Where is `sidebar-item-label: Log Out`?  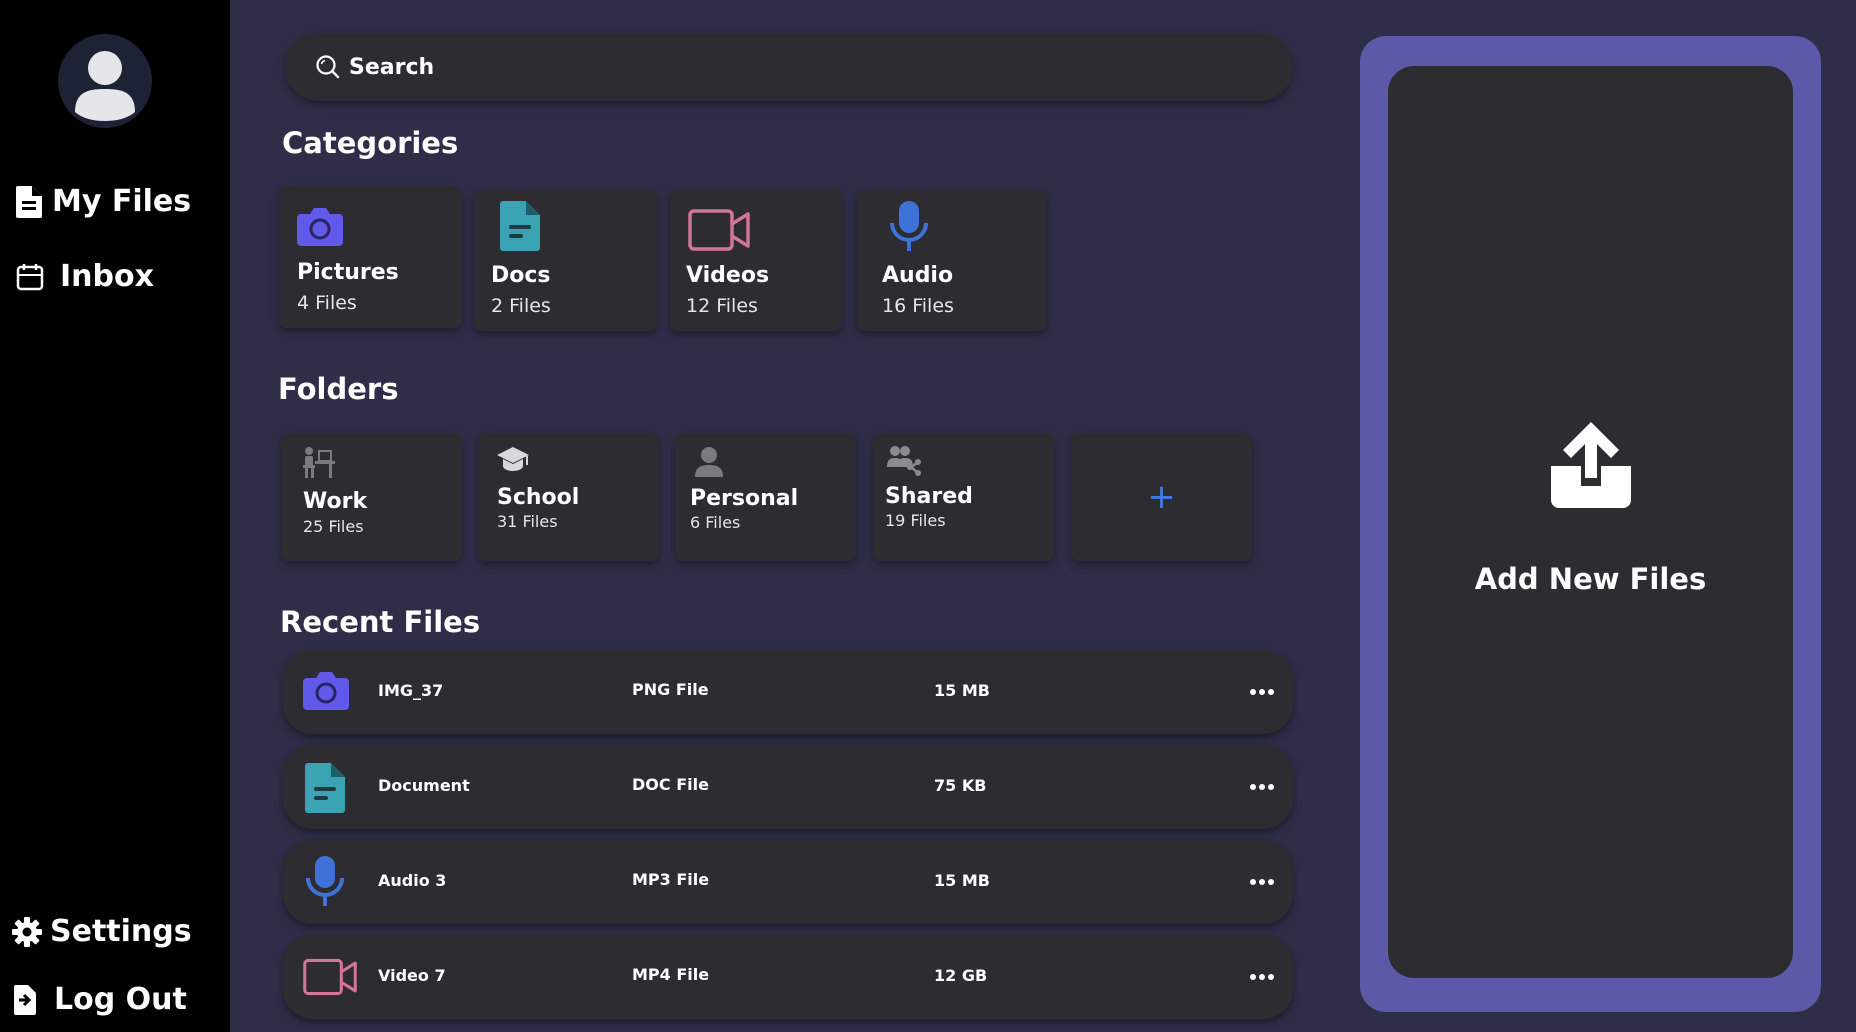 sidebar-item-label: Log Out is located at coordinates (120, 999).